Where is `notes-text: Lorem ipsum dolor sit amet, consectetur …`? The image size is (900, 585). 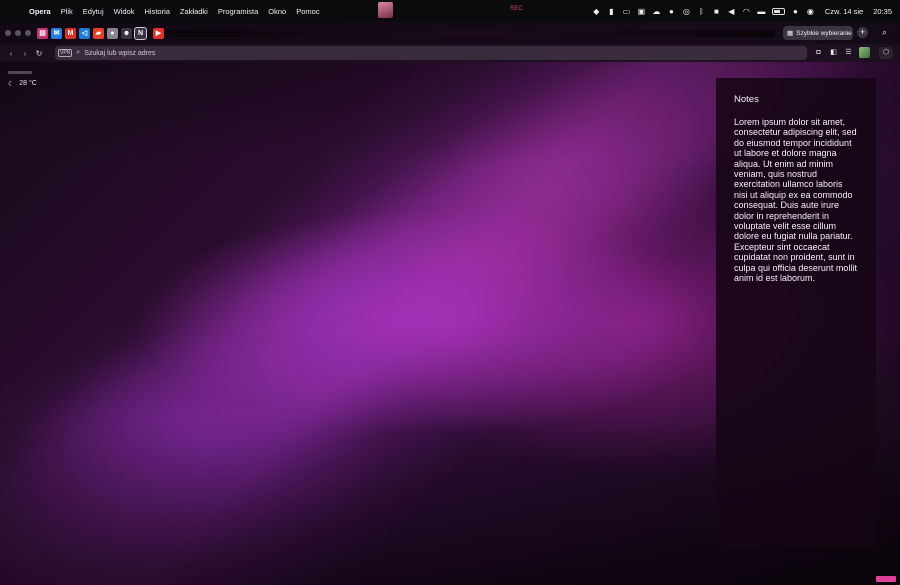 notes-text: Lorem ipsum dolor sit amet, consectetur … is located at coordinates (796, 200).